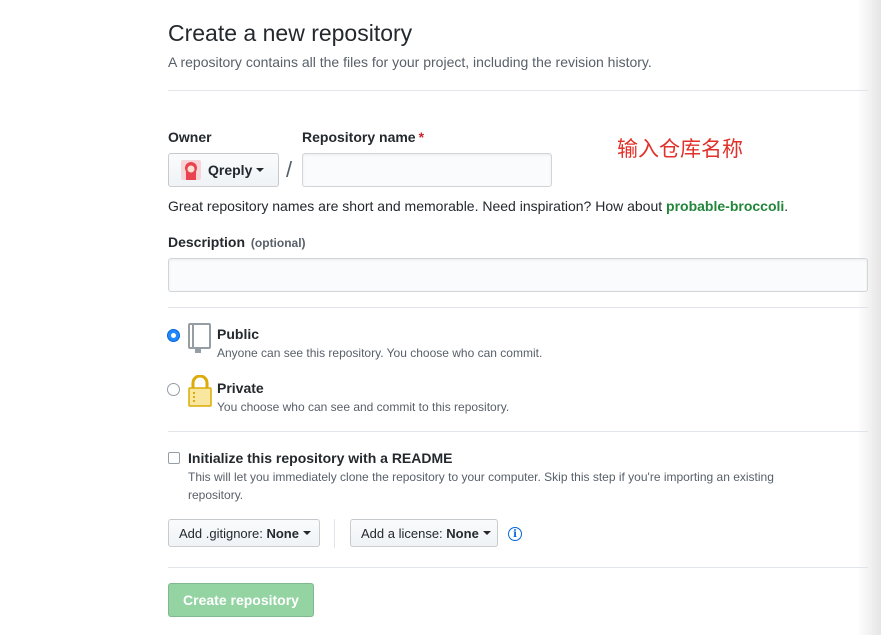  I want to click on description-label: Description (optional), so click(237, 242).